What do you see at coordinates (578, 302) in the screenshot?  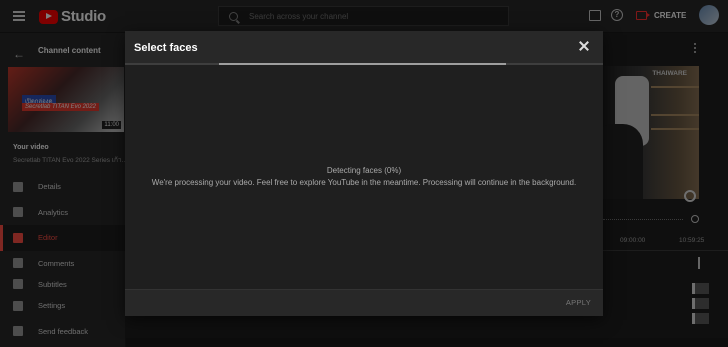 I see `apply-button: APPLY` at bounding box center [578, 302].